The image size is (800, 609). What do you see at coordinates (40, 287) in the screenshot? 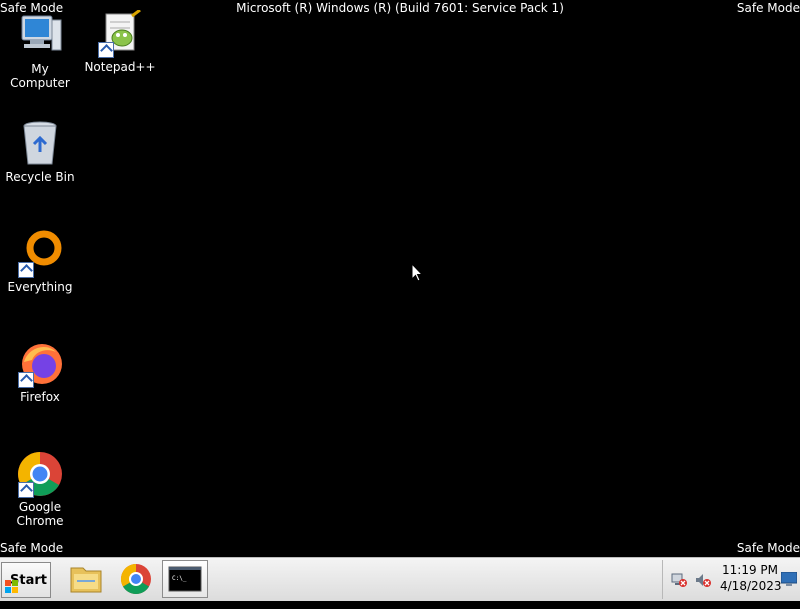
I see `desktop-icon-label: Everything` at bounding box center [40, 287].